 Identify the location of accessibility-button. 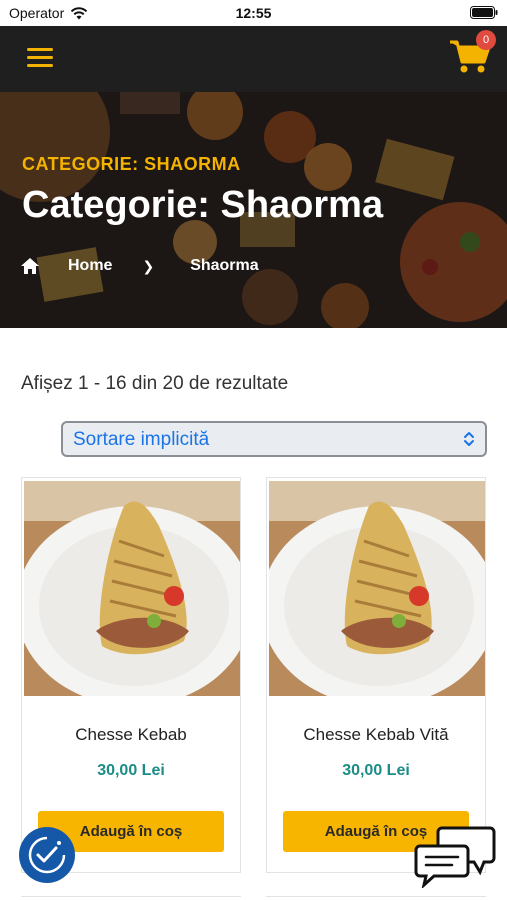
(47, 855).